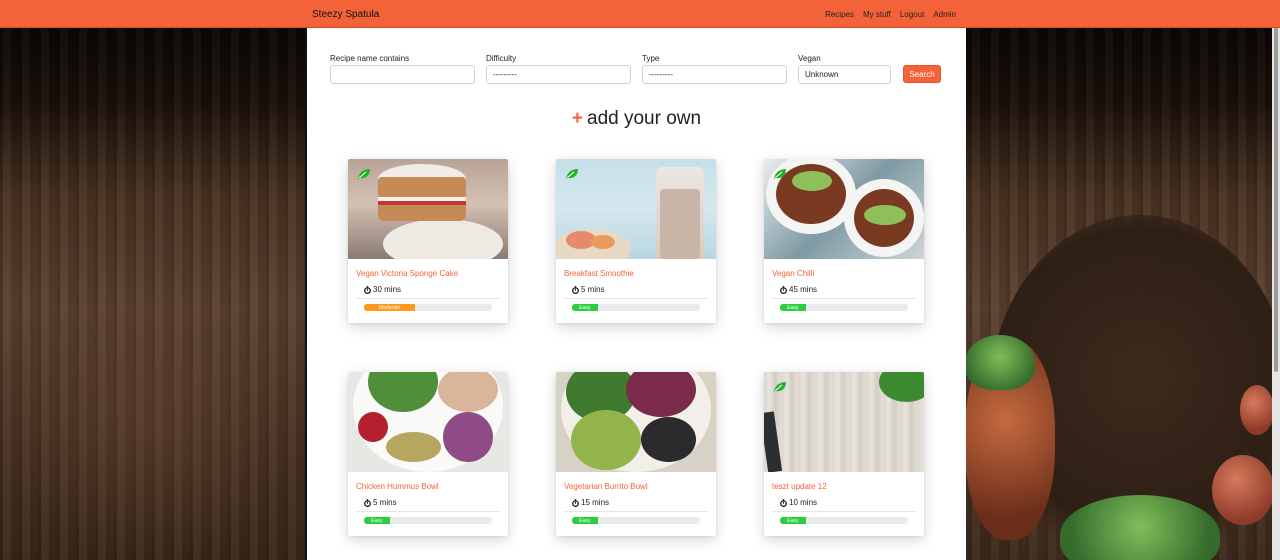 Image resolution: width=1280 pixels, height=560 pixels. I want to click on difficulty-bar: Moderate, so click(428, 307).